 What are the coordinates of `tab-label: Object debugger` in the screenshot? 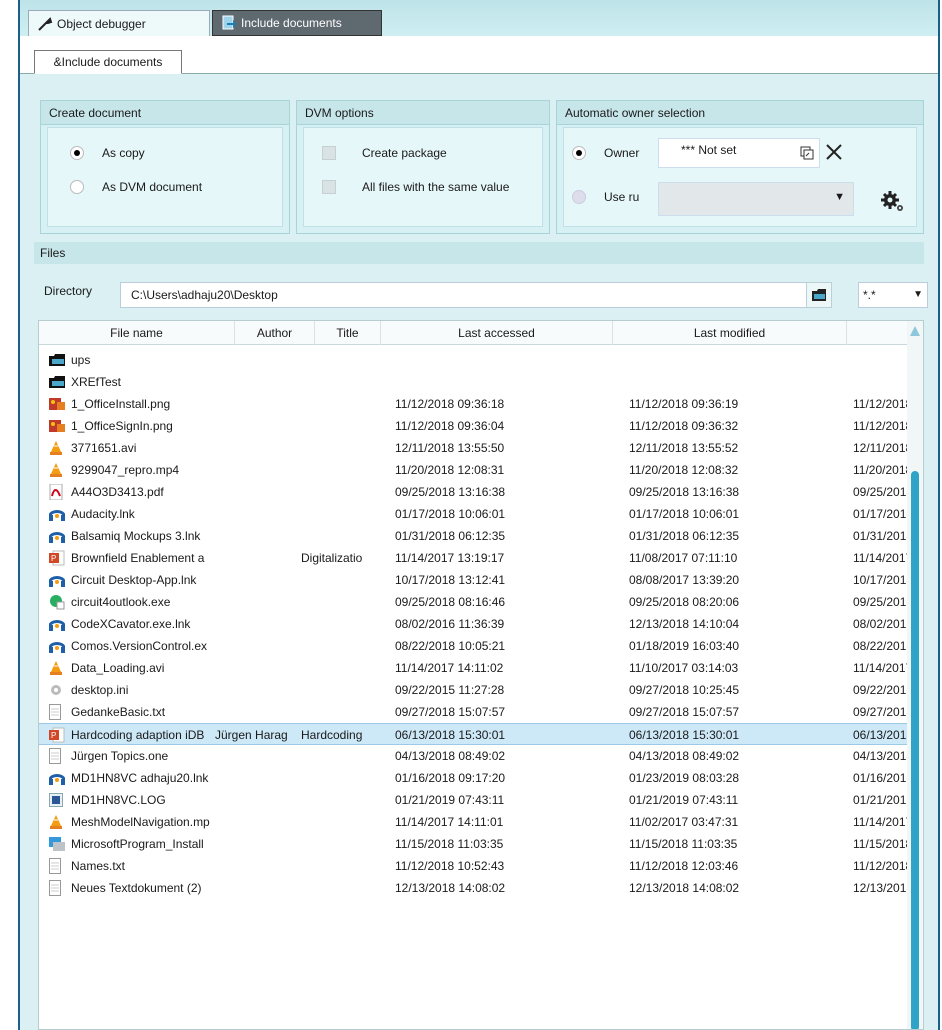 It's located at (101, 23).